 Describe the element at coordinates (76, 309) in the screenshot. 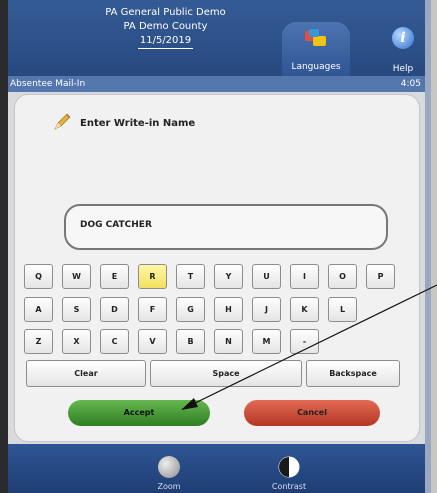

I see `key-s: S` at that location.